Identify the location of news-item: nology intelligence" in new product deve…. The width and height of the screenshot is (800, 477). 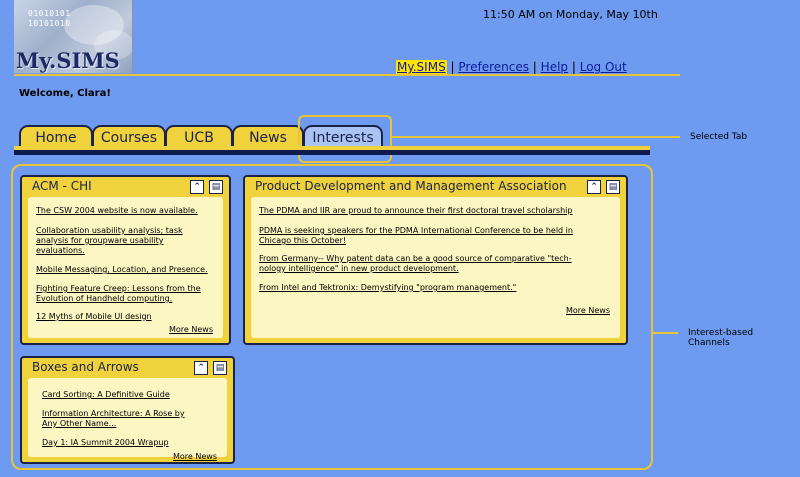
(359, 269).